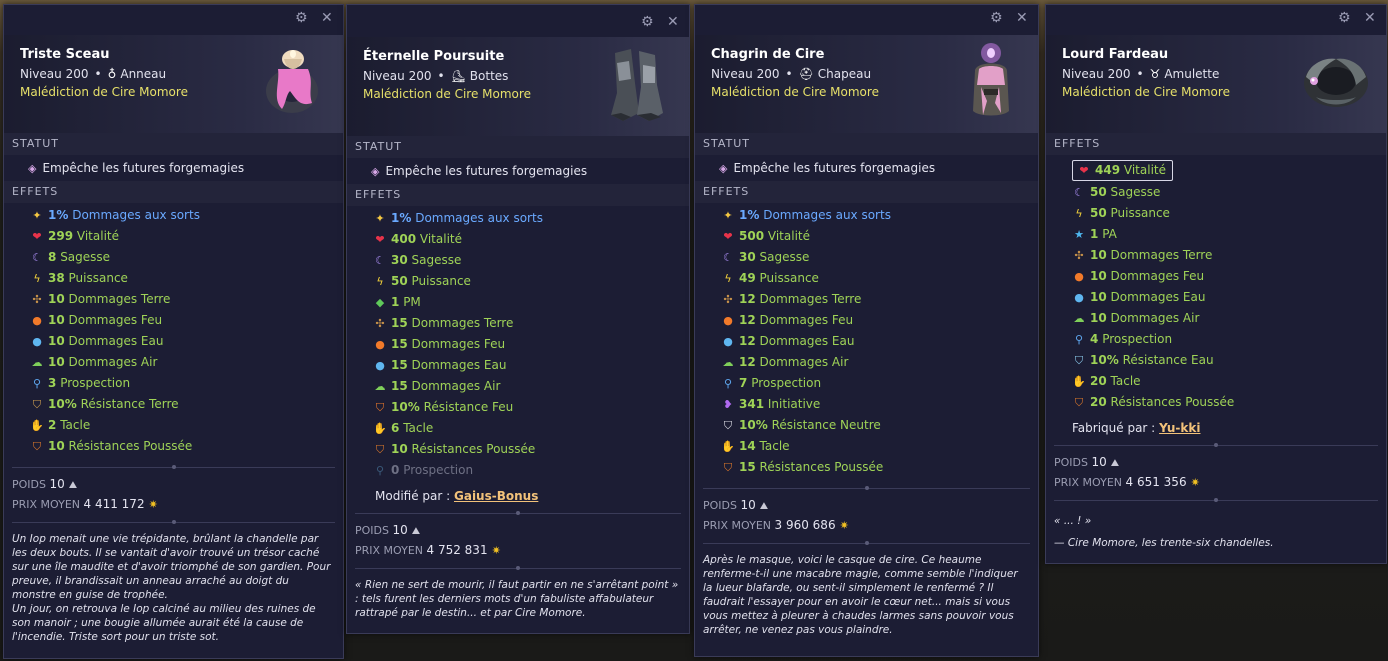 This screenshot has width=1388, height=661. I want to click on effect-row: ● 12 Dommages Eau, so click(866, 341).